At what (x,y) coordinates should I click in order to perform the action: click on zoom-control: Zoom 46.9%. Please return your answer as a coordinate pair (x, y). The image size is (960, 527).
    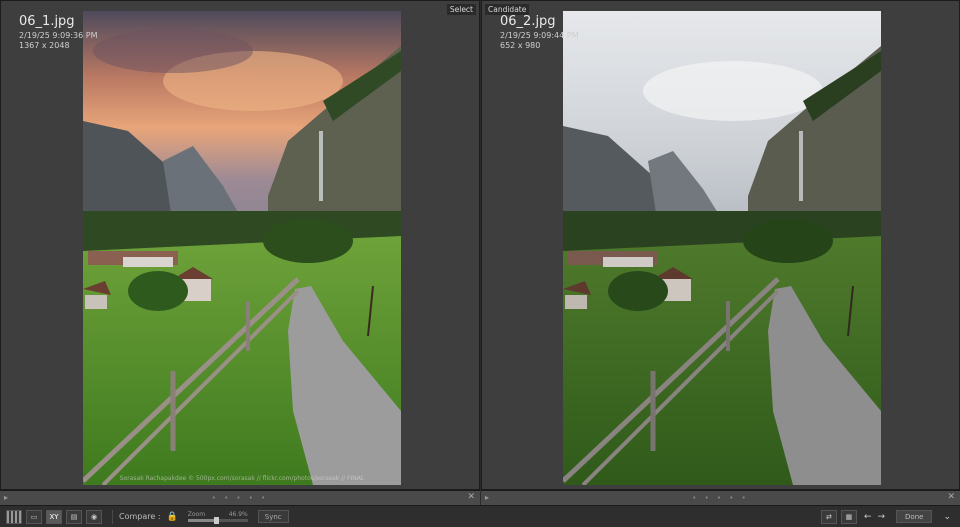
    Looking at the image, I should click on (217, 517).